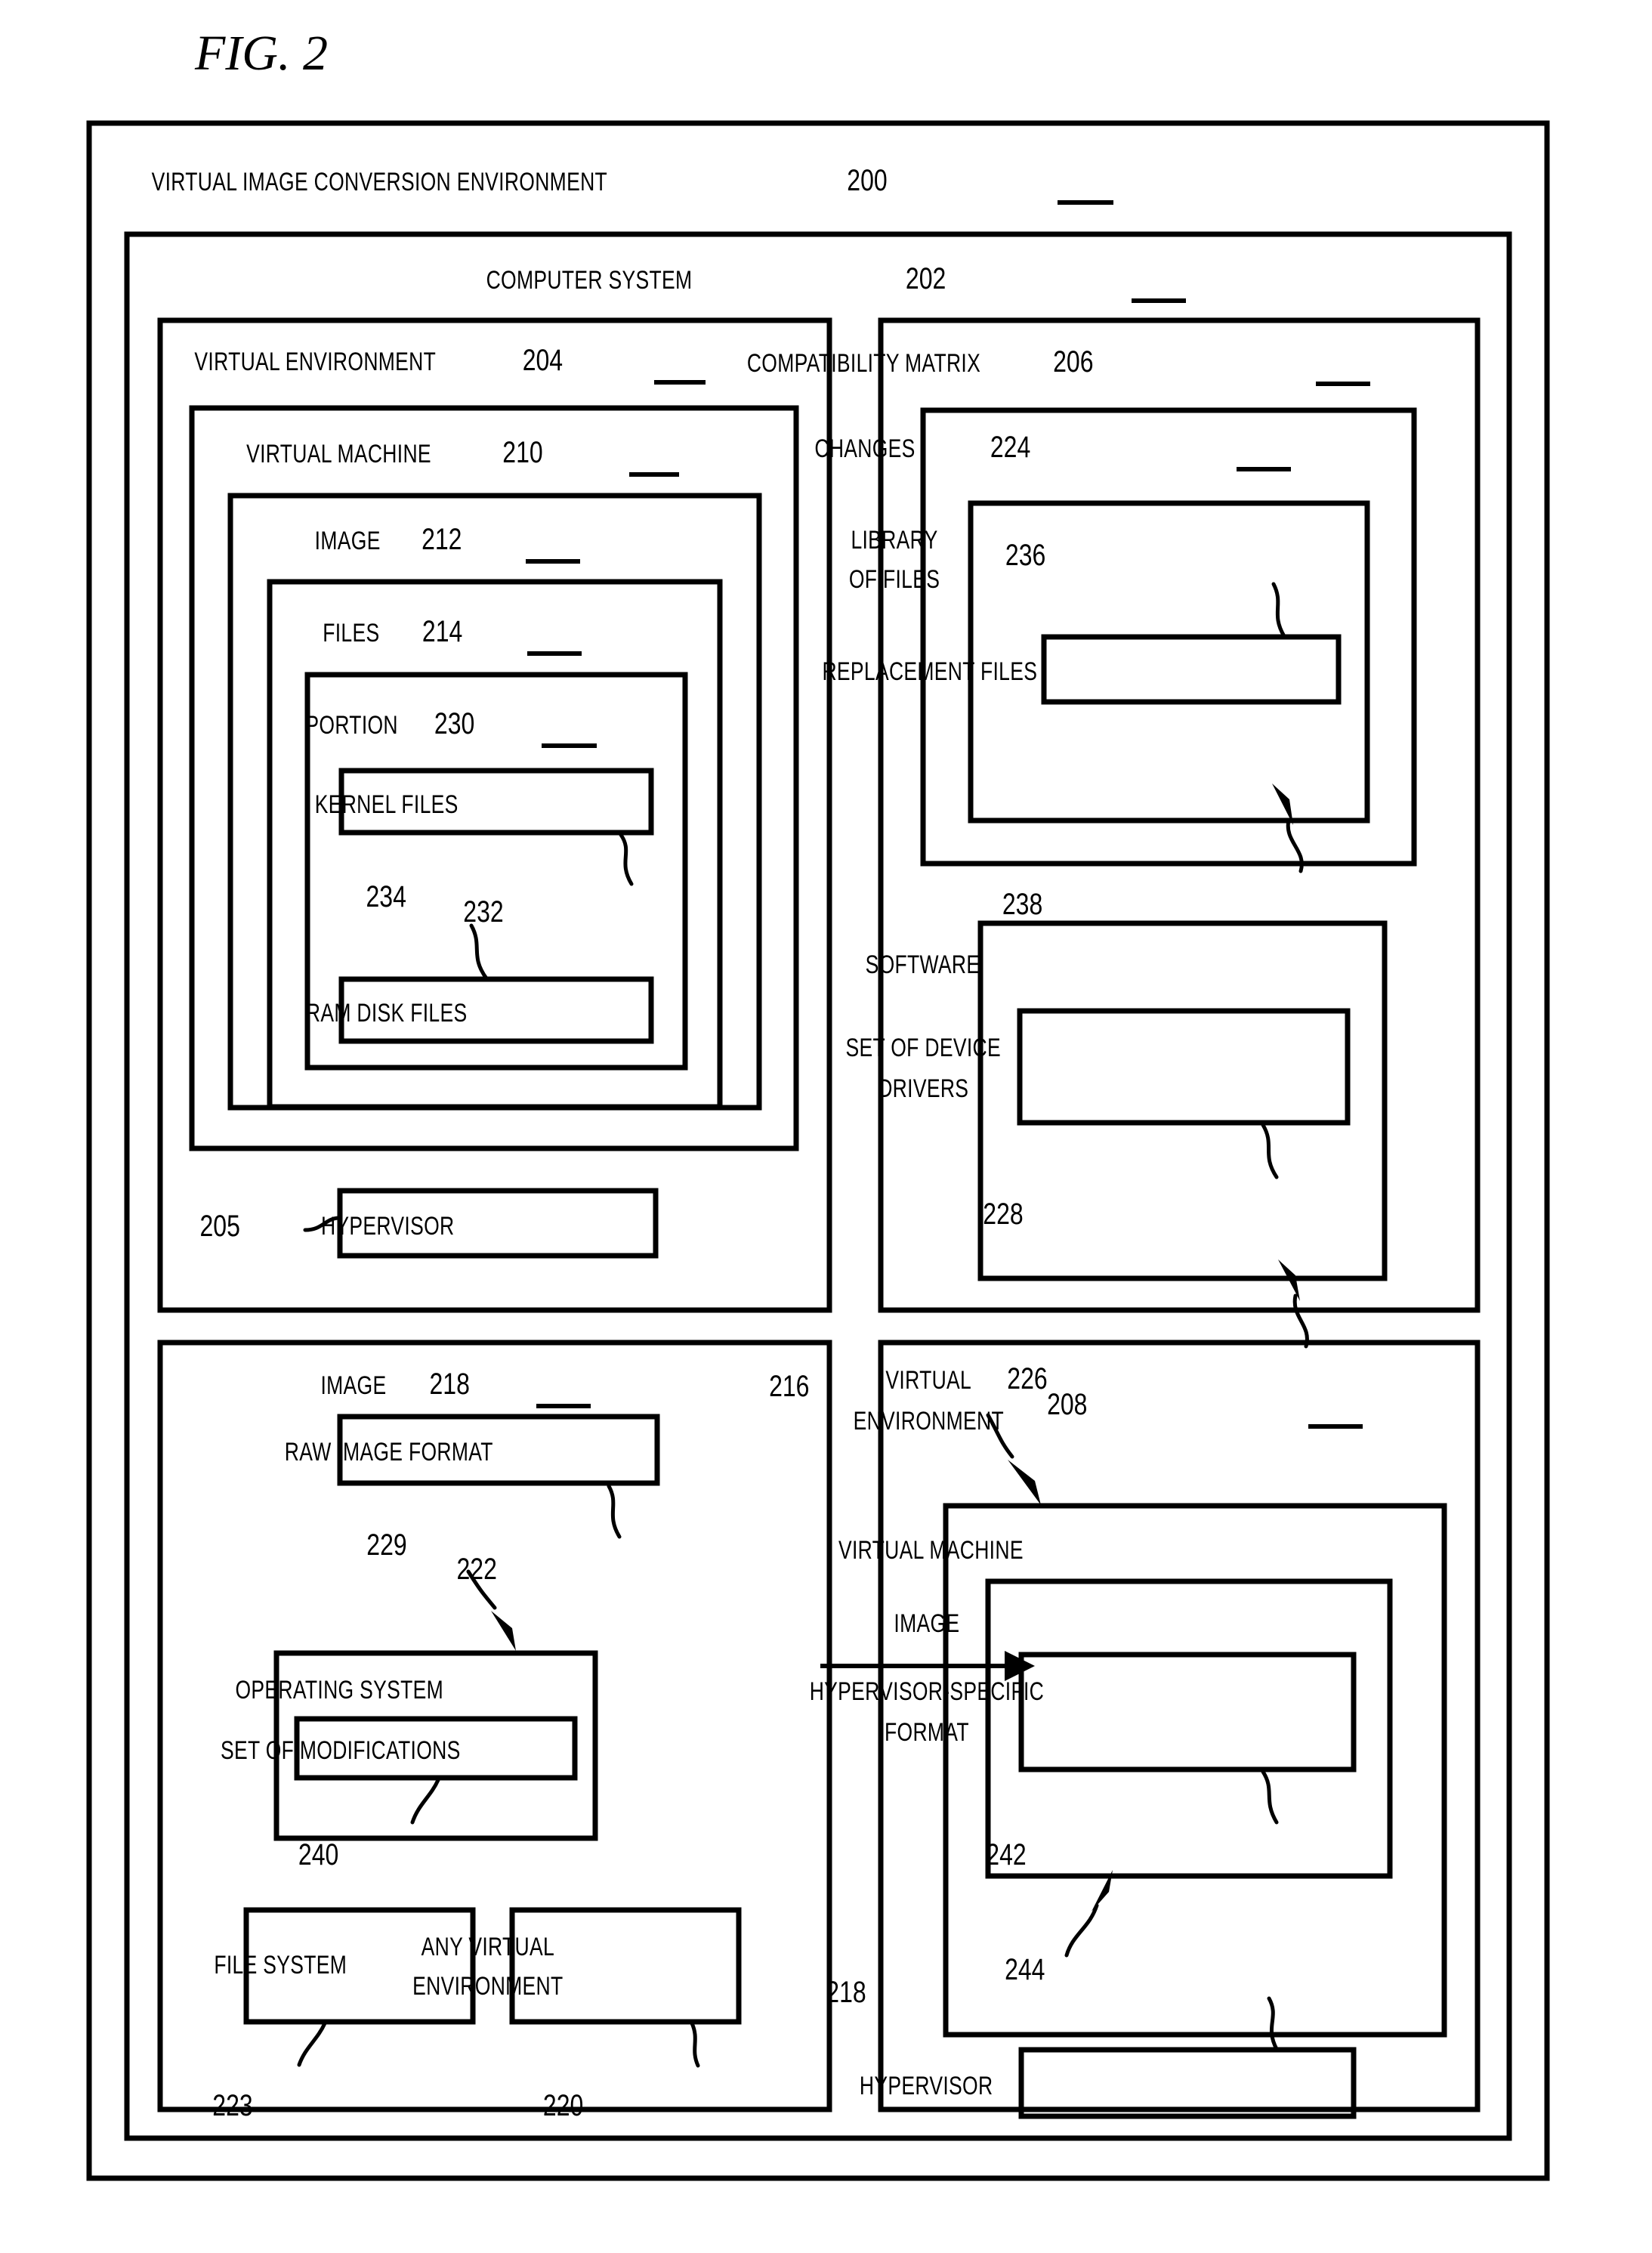 The height and width of the screenshot is (2253, 1652). Describe the element at coordinates (894, 540) in the screenshot. I see `library-of-files-line1: LIBRARY` at that location.